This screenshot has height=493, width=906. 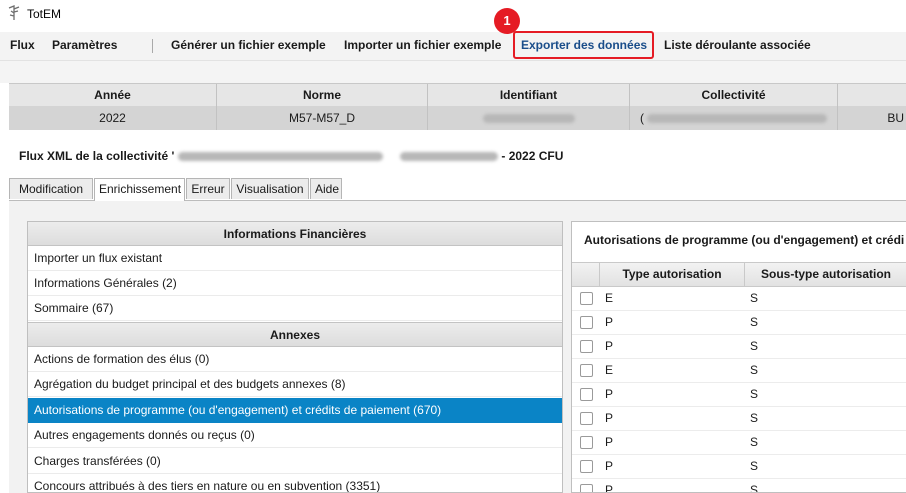 I want to click on menu-parametres: Paramètres, so click(x=84, y=46).